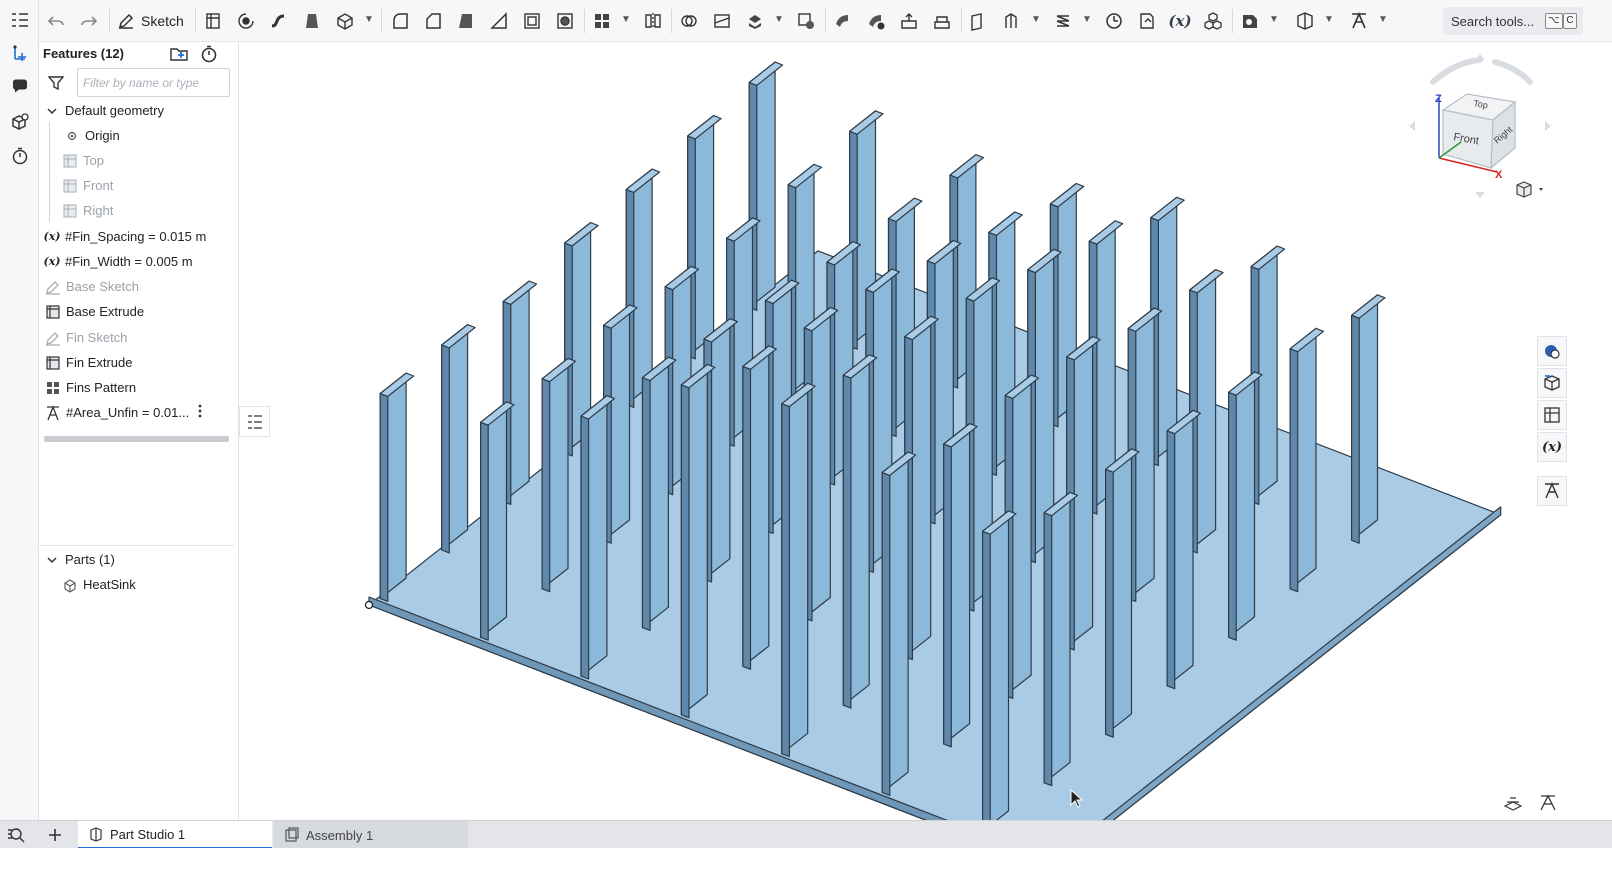 This screenshot has width=1612, height=872. What do you see at coordinates (56, 21) in the screenshot?
I see `undo-icon` at bounding box center [56, 21].